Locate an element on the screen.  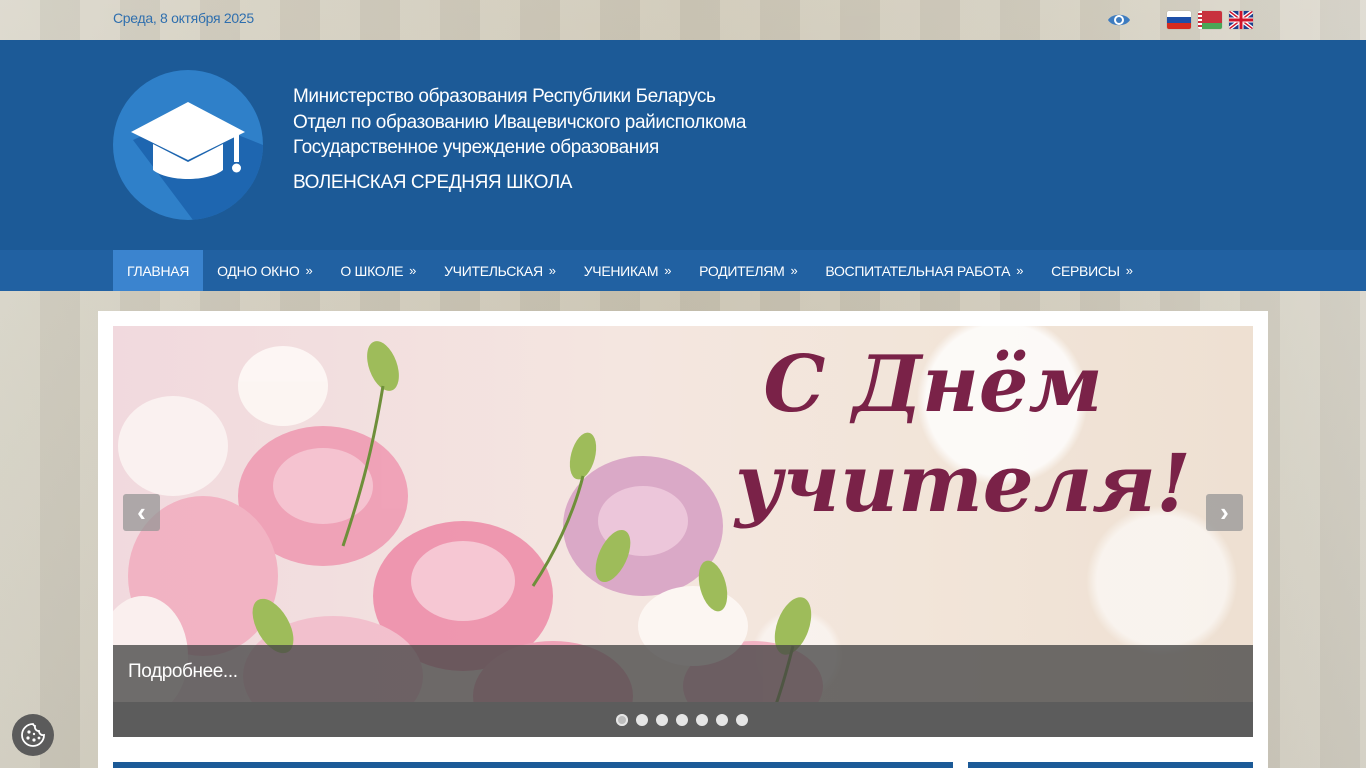
nav-item: ОДНО ОКНО » is located at coordinates (264, 270).